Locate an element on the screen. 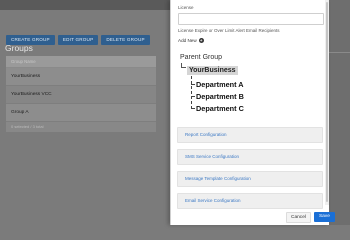 This screenshot has height=240, width=350. background-right-area is located at coordinates (339, 112).